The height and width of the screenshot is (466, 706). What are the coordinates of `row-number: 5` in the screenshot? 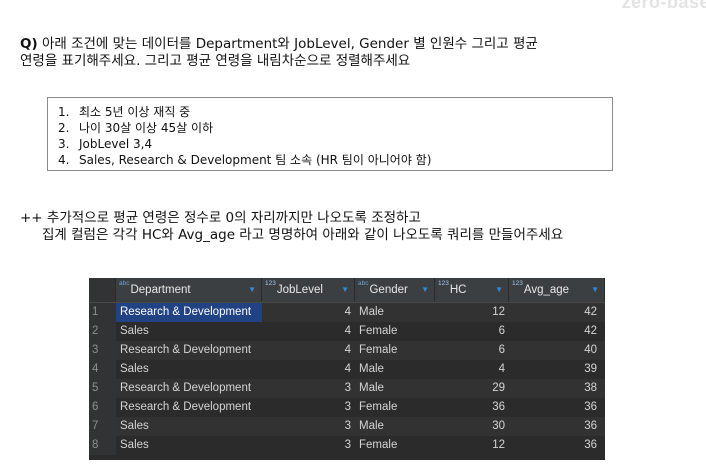 It's located at (102, 388).